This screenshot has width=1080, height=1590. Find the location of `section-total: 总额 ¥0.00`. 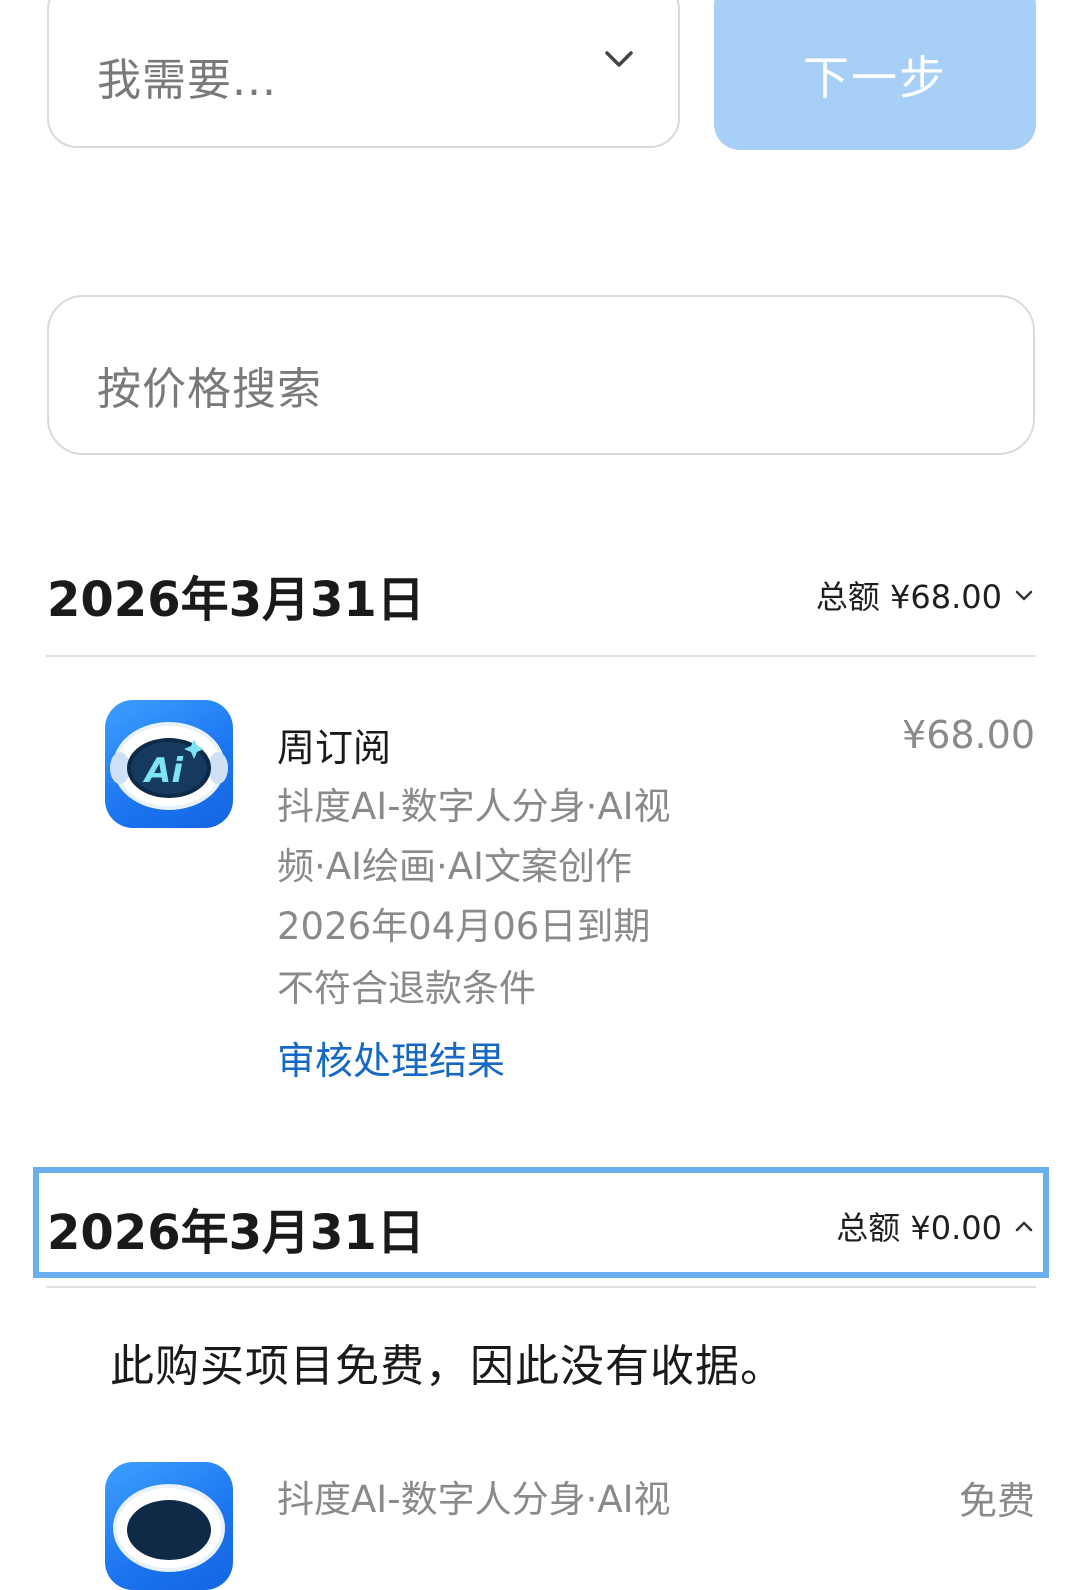

section-total: 总额 ¥0.00 is located at coordinates (919, 1228).